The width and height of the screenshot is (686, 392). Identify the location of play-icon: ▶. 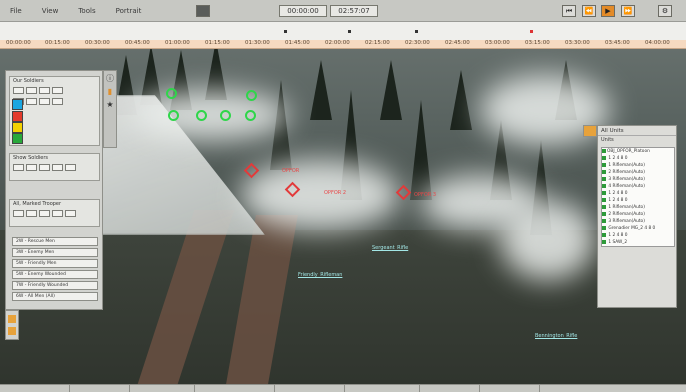
(608, 11).